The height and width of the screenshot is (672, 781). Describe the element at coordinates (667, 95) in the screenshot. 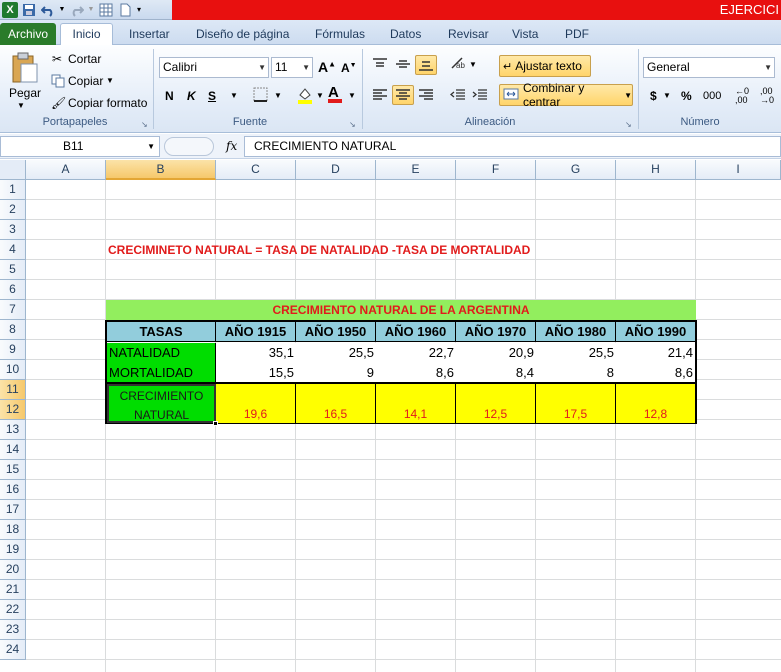

I see `currency-dropdown-icon: ▼` at that location.